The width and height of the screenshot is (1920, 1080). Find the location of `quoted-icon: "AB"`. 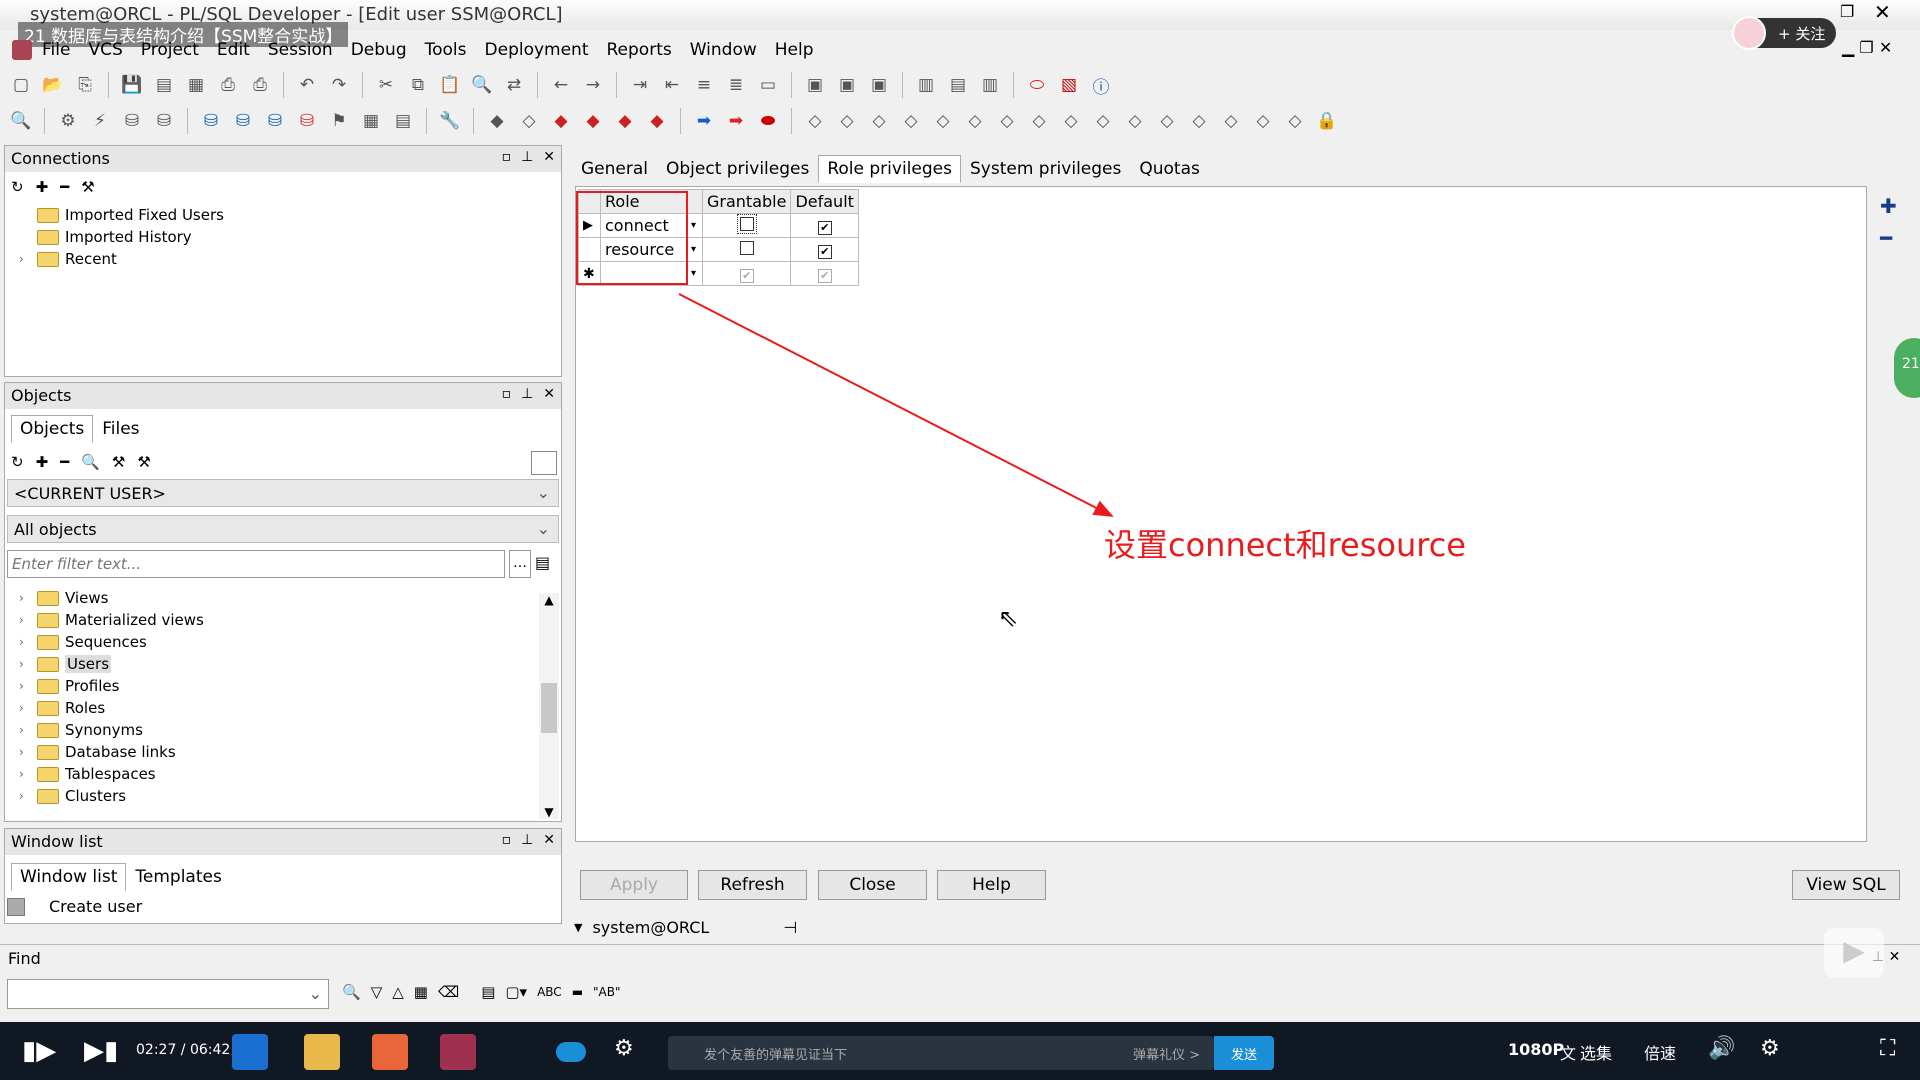

quoted-icon: "AB" is located at coordinates (606, 992).